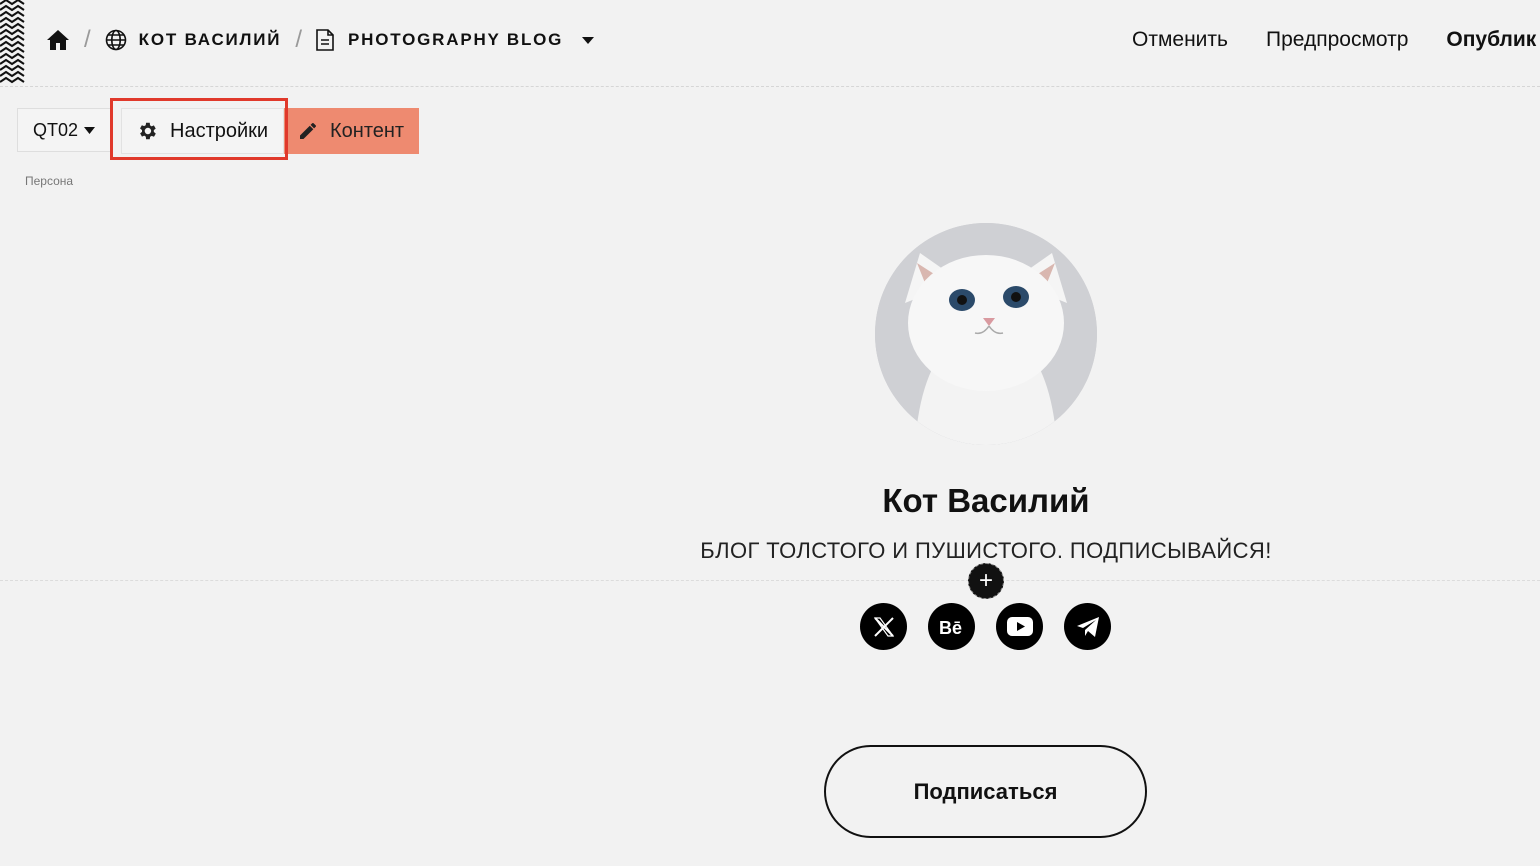 Image resolution: width=1540 pixels, height=866 pixels. I want to click on publish-button: Опублик, so click(1491, 40).